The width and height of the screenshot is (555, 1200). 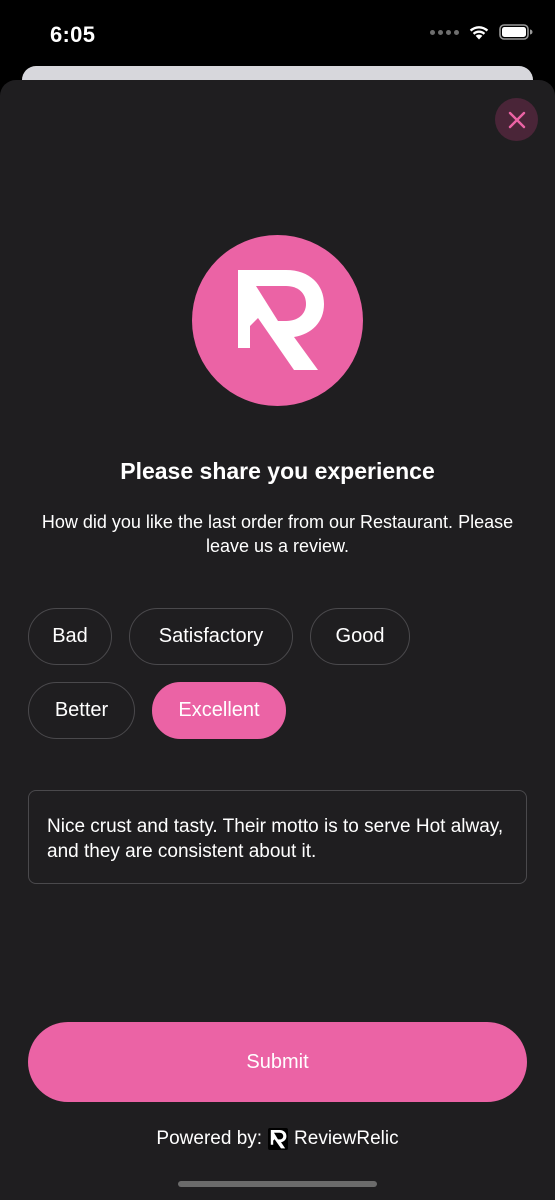 I want to click on status-time: 6:05, so click(x=73, y=34).